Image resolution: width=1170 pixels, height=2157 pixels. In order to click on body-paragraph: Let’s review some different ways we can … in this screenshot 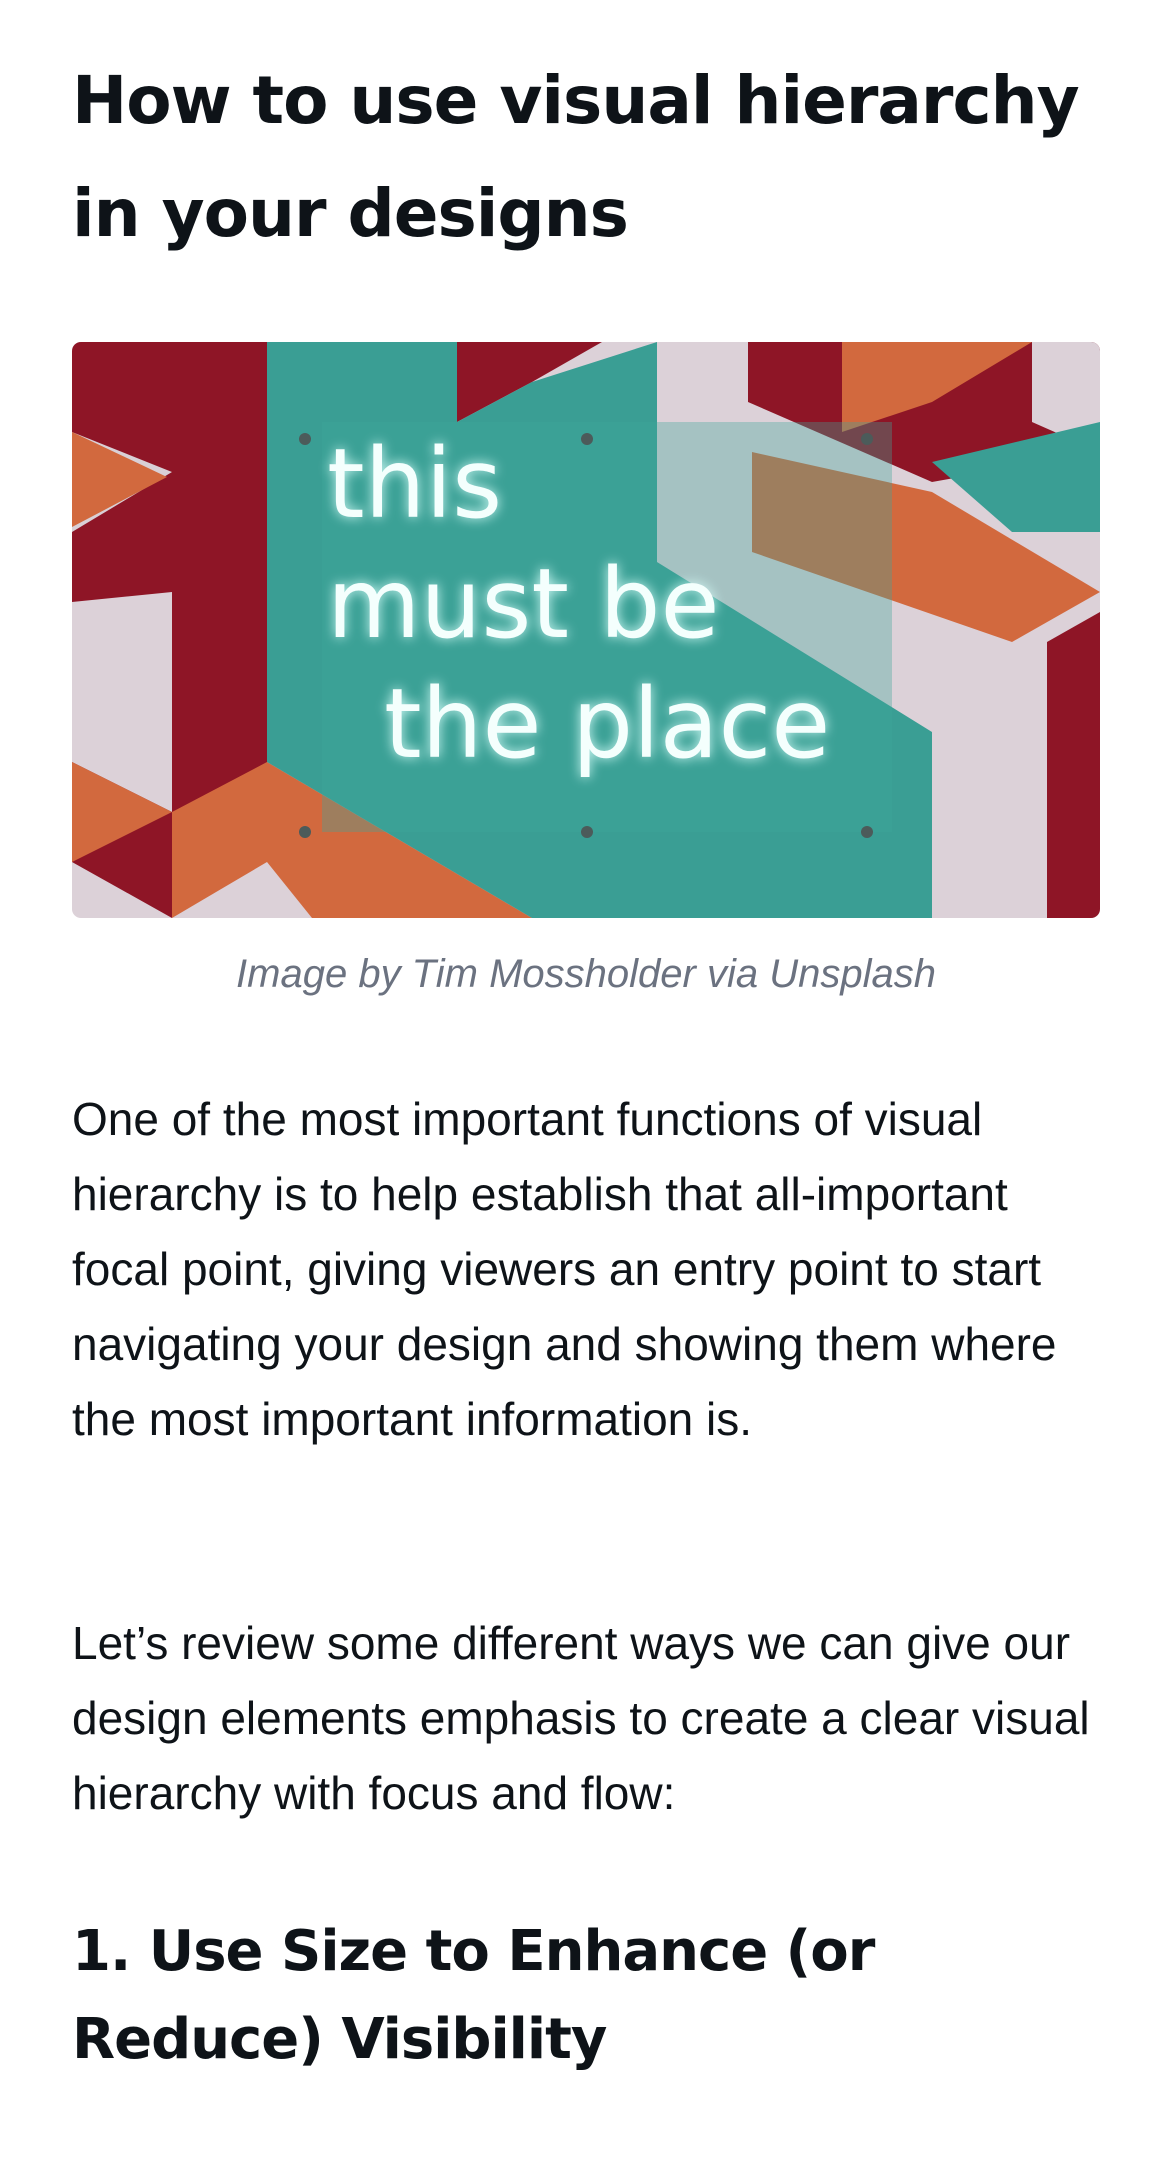, I will do `click(581, 1718)`.